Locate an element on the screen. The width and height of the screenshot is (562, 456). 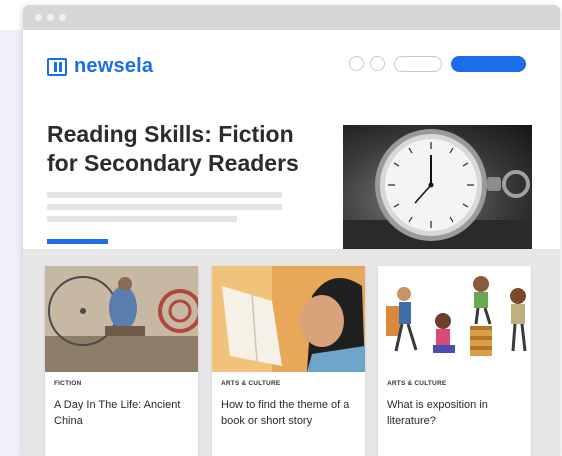
logo-wordmark: newsela is located at coordinates (114, 66).